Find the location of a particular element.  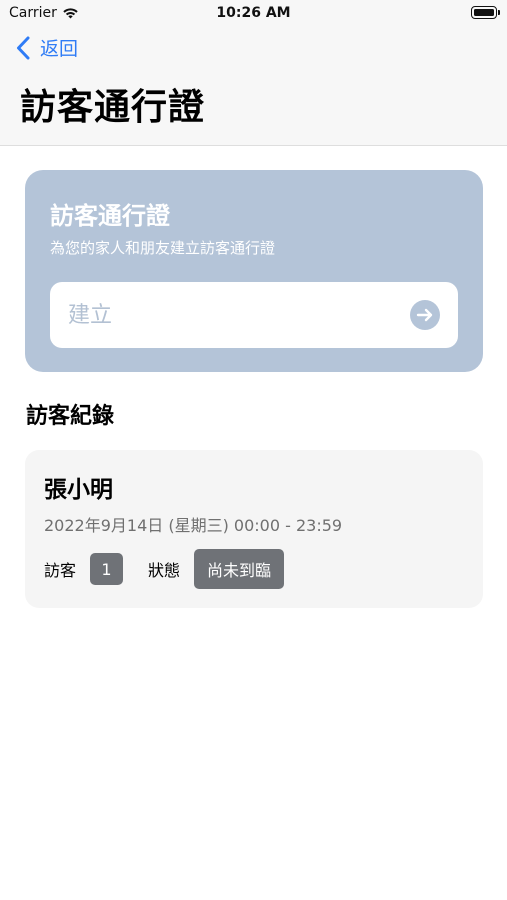

navigation-bar: 返回 訪客通行證 is located at coordinates (253, 87).